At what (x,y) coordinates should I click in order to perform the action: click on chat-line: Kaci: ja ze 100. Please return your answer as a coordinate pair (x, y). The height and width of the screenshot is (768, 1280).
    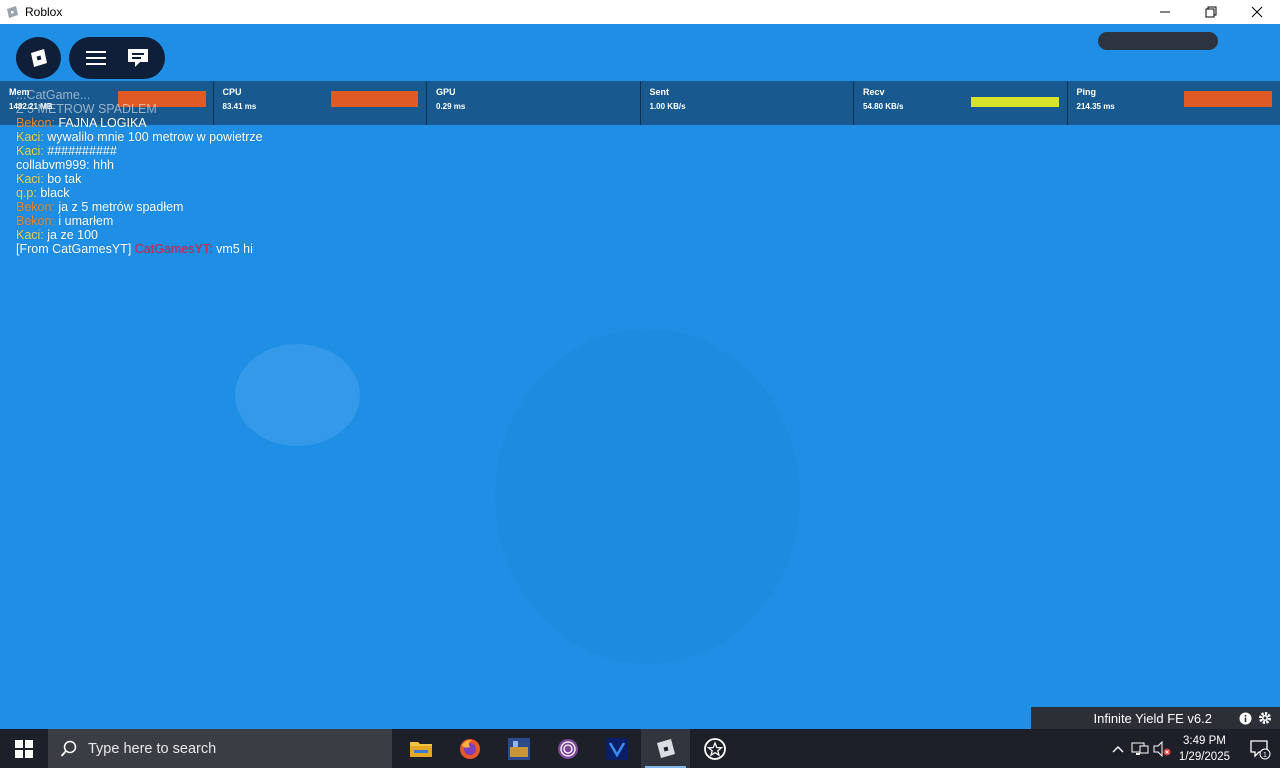
    Looking at the image, I should click on (166, 235).